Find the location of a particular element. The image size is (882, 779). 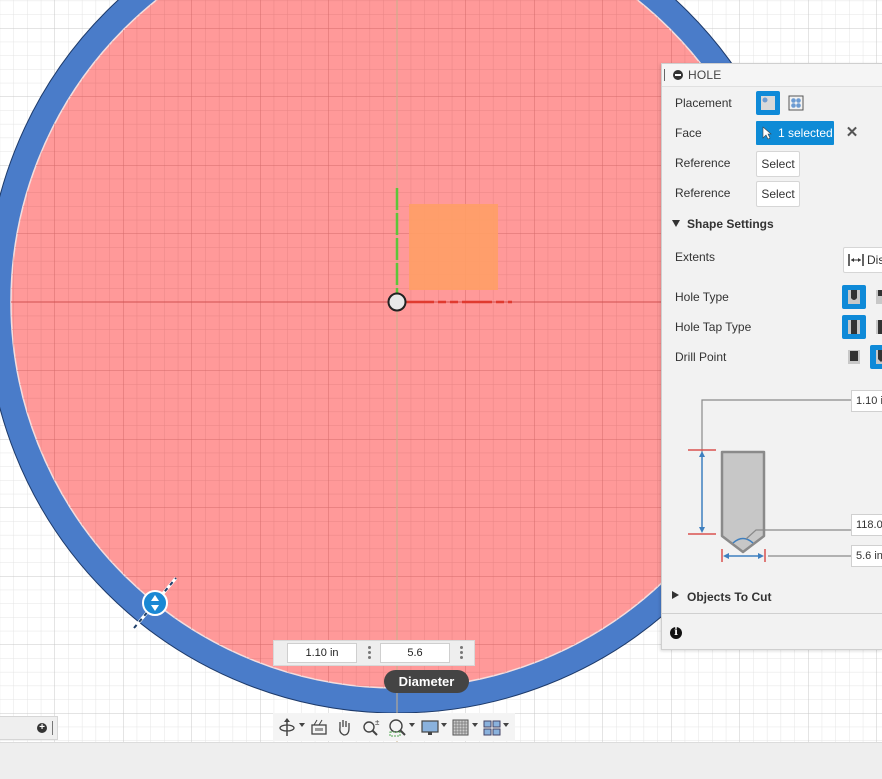

display-settings-icon is located at coordinates (430, 727).